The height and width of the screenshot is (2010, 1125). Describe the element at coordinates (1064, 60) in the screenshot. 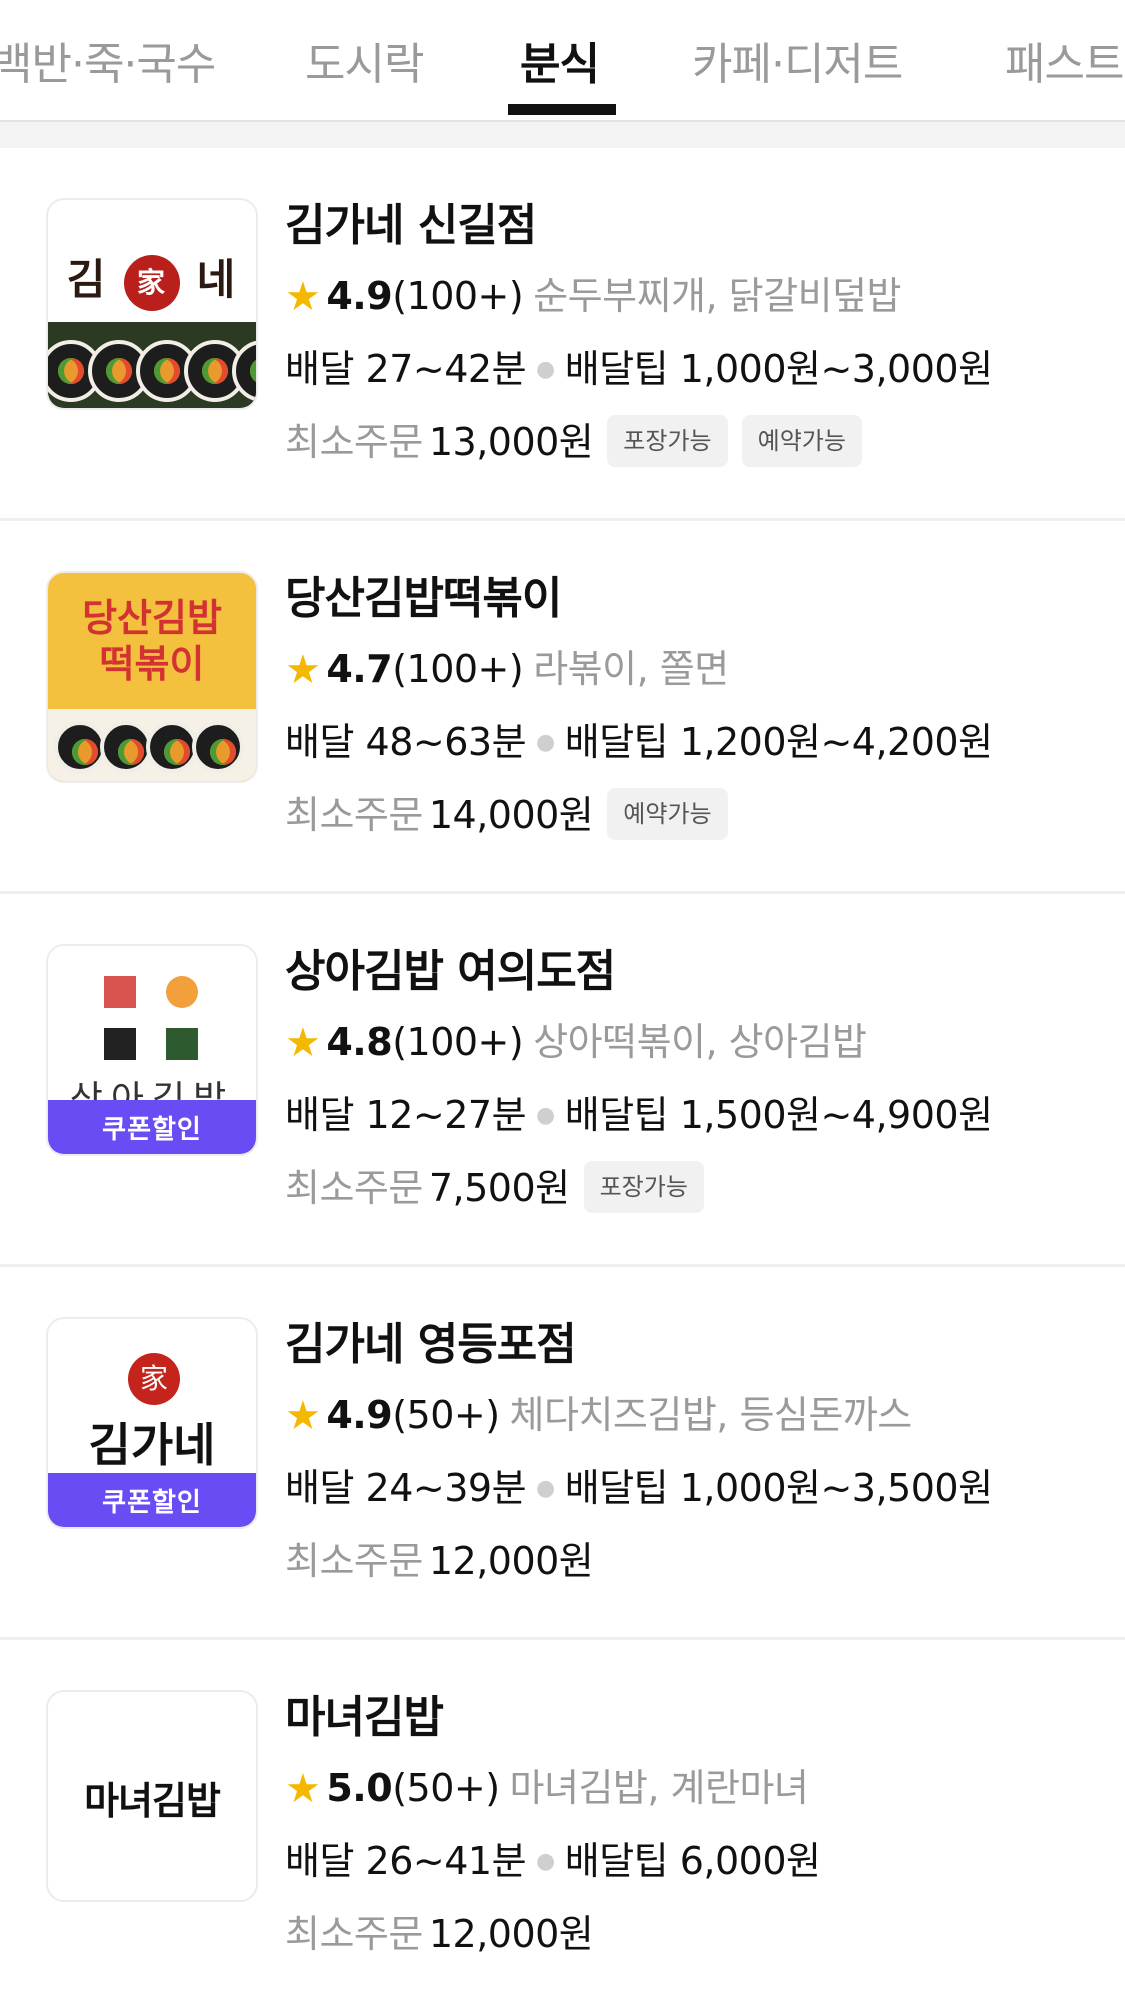

I see `tab-fastfood: 패스트` at that location.